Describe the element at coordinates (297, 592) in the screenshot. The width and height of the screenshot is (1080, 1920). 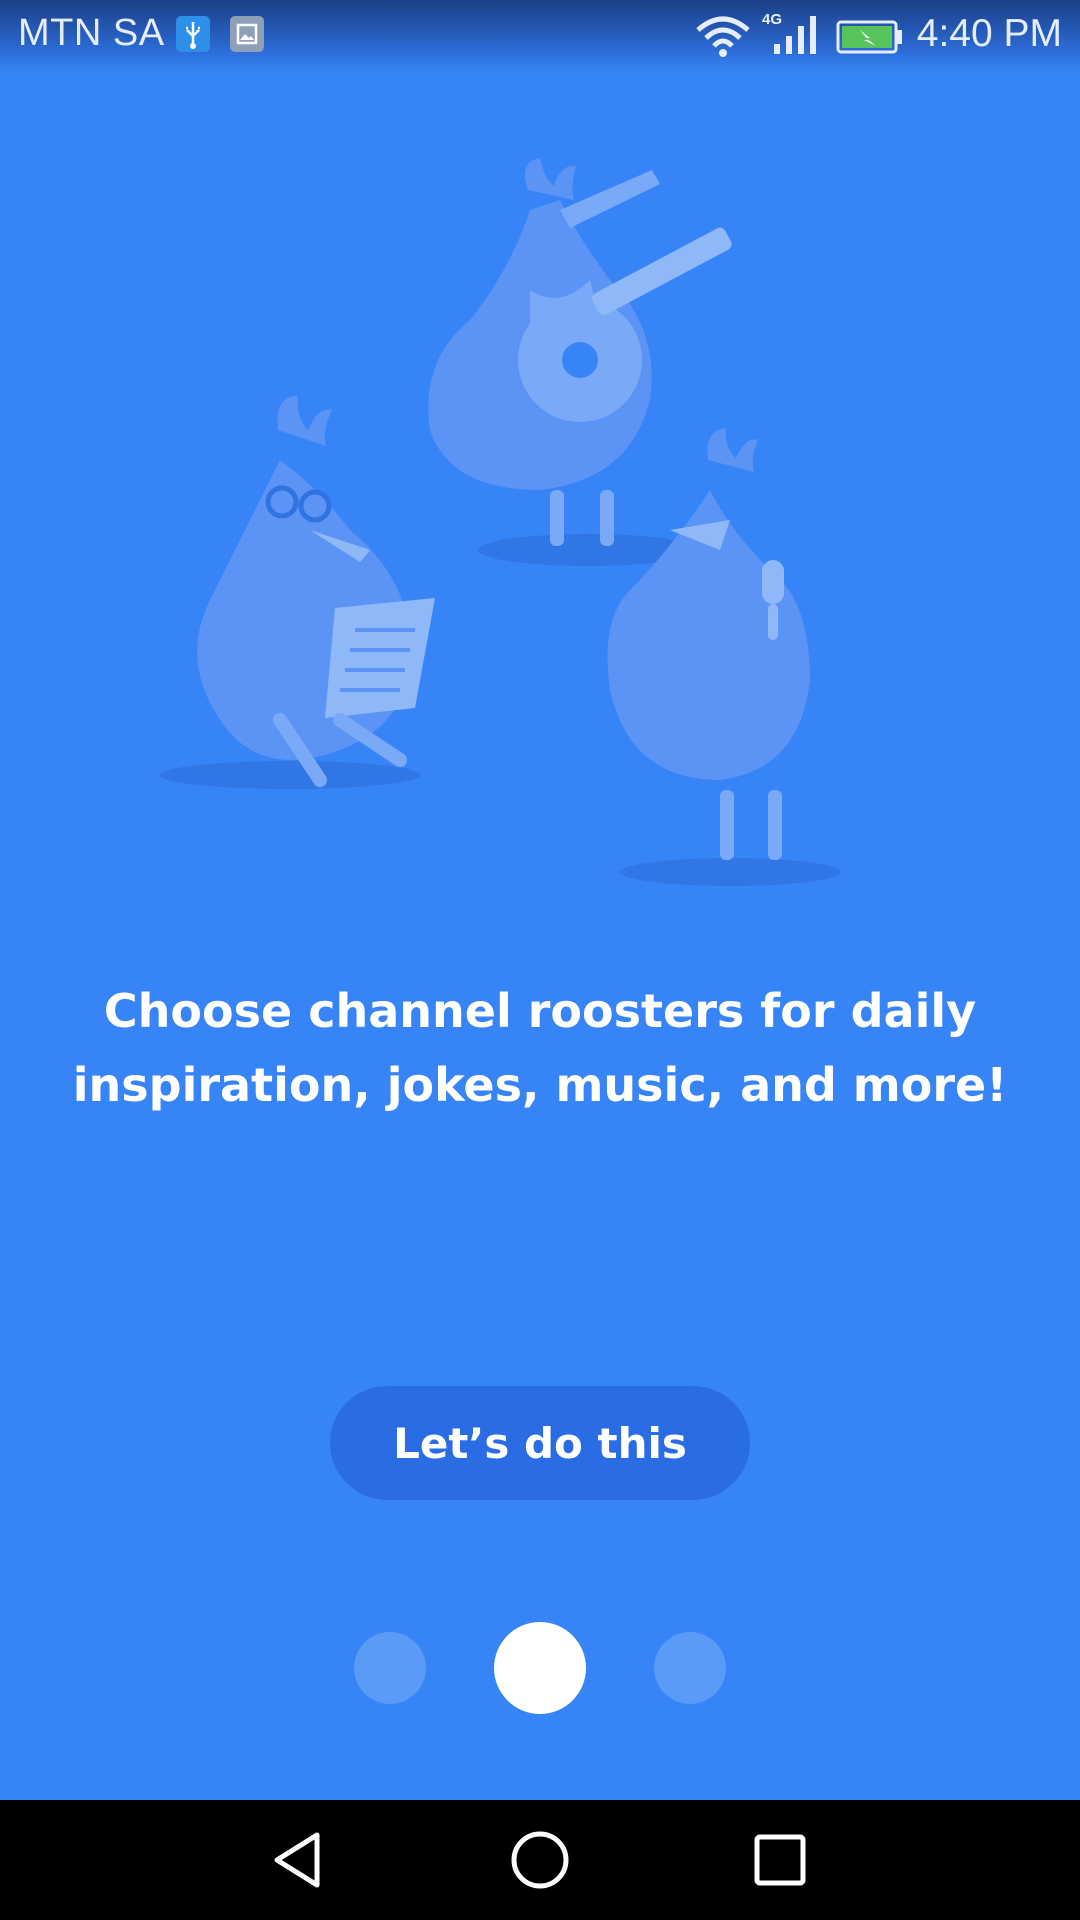
I see `reading-rooster` at that location.